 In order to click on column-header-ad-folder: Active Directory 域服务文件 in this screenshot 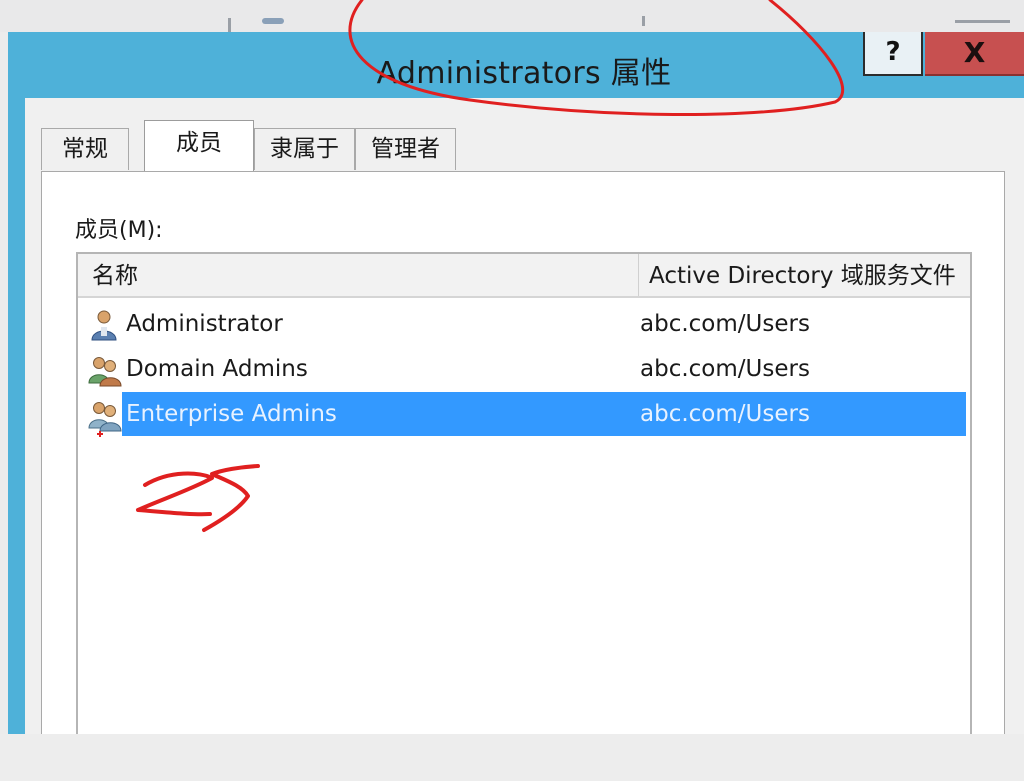, I will do `click(804, 275)`.